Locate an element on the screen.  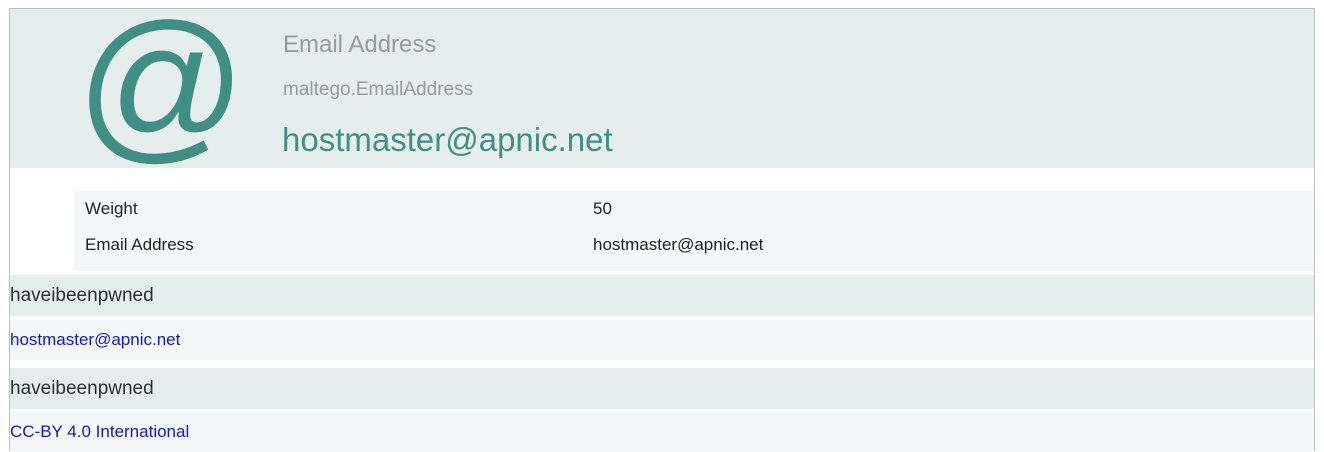
entity-type-label: Email Address is located at coordinates (360, 44).